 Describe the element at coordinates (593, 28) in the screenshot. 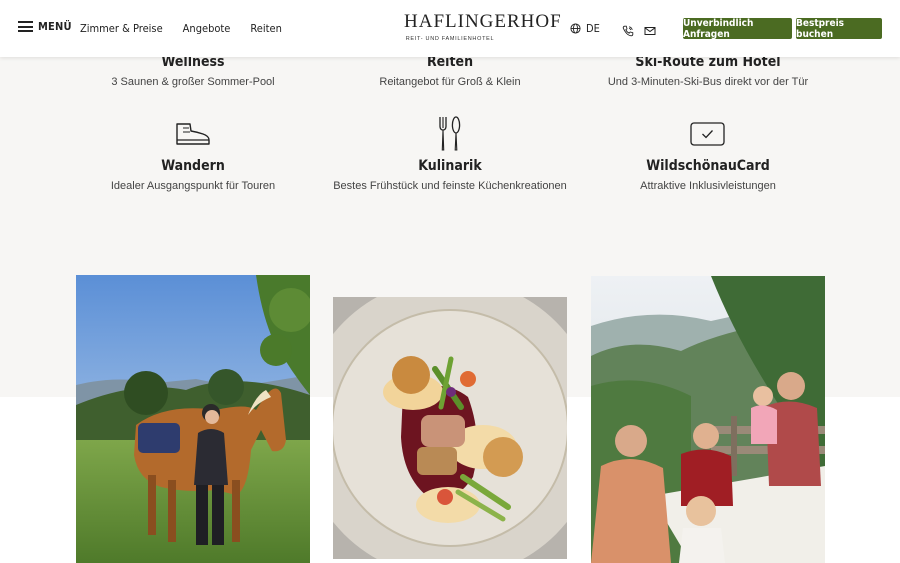

I see `language-label: DE` at that location.